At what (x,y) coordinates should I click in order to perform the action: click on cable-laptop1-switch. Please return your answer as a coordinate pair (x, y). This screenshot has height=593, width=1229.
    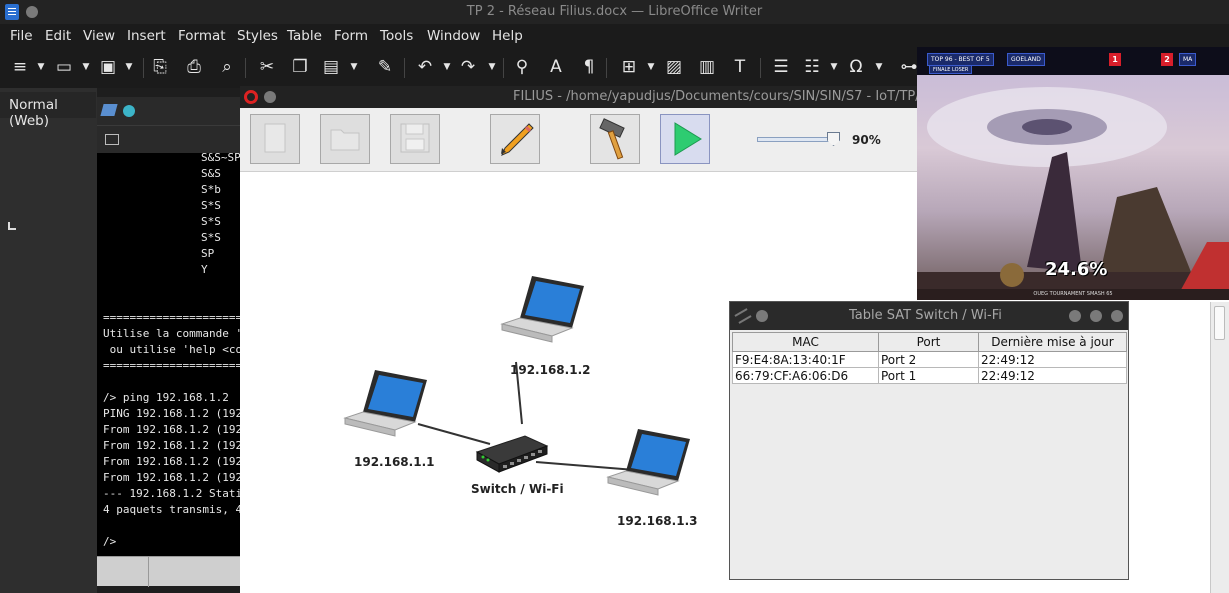
    Looking at the image, I should click on (454, 434).